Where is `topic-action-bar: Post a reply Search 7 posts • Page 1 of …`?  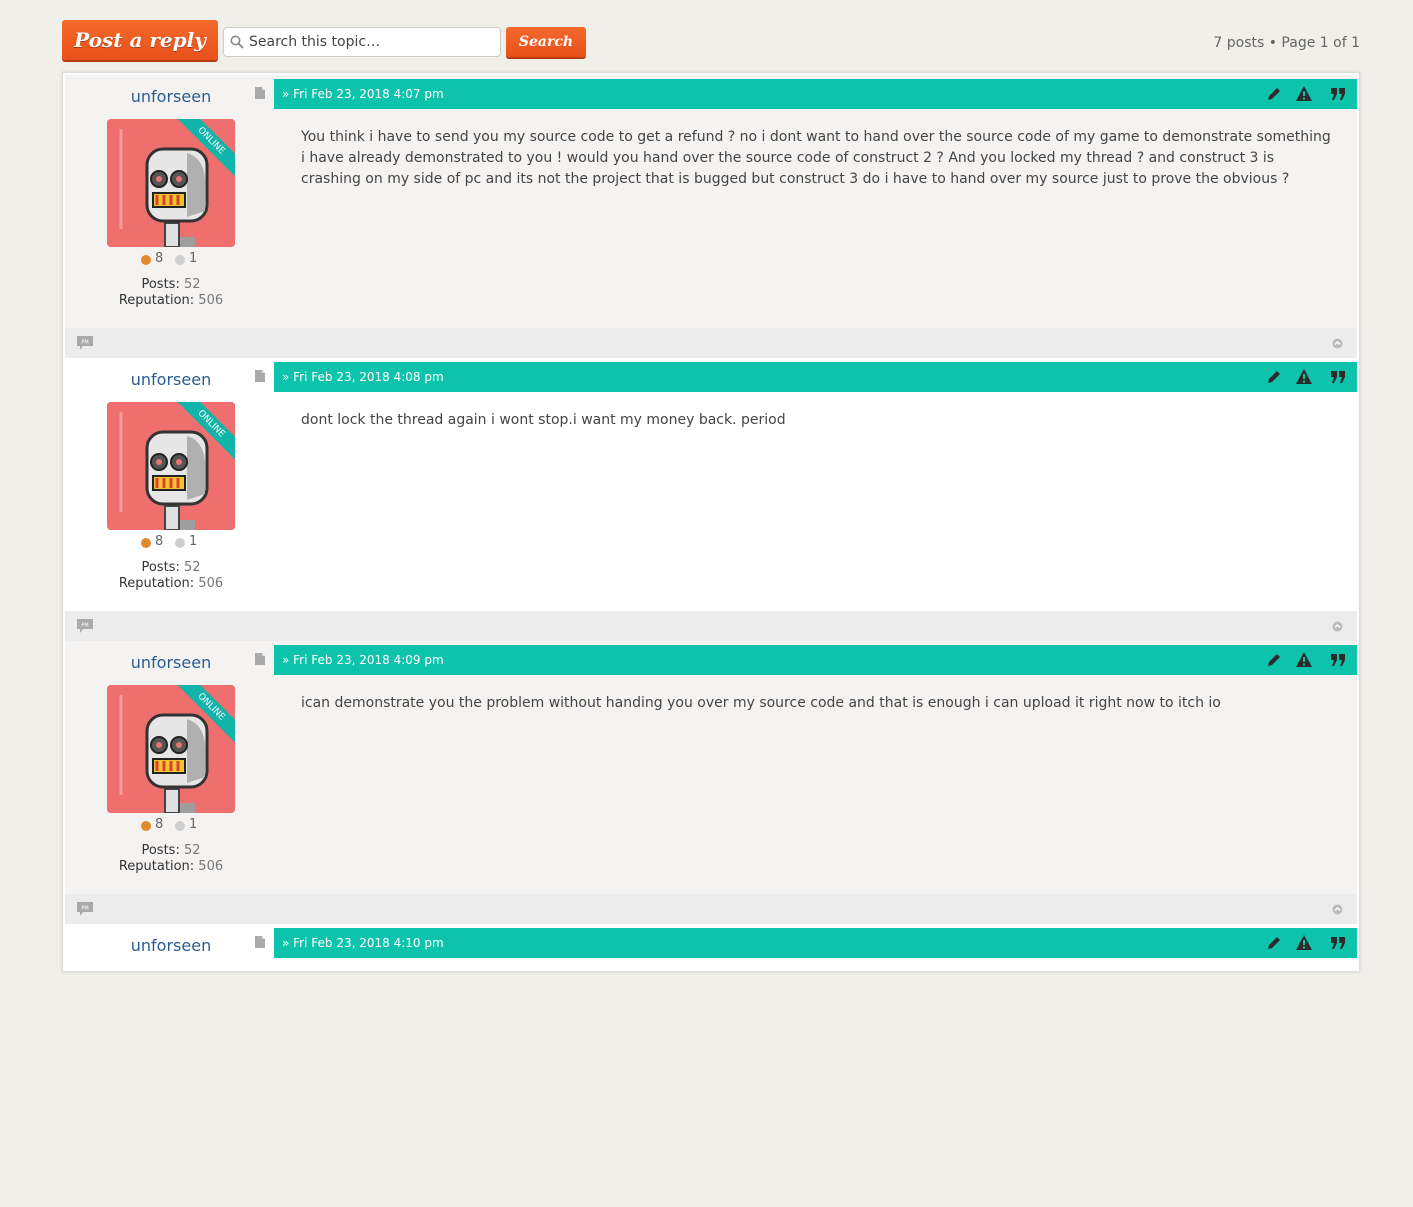
topic-action-bar: Post a reply Search 7 posts • Page 1 of … is located at coordinates (711, 42).